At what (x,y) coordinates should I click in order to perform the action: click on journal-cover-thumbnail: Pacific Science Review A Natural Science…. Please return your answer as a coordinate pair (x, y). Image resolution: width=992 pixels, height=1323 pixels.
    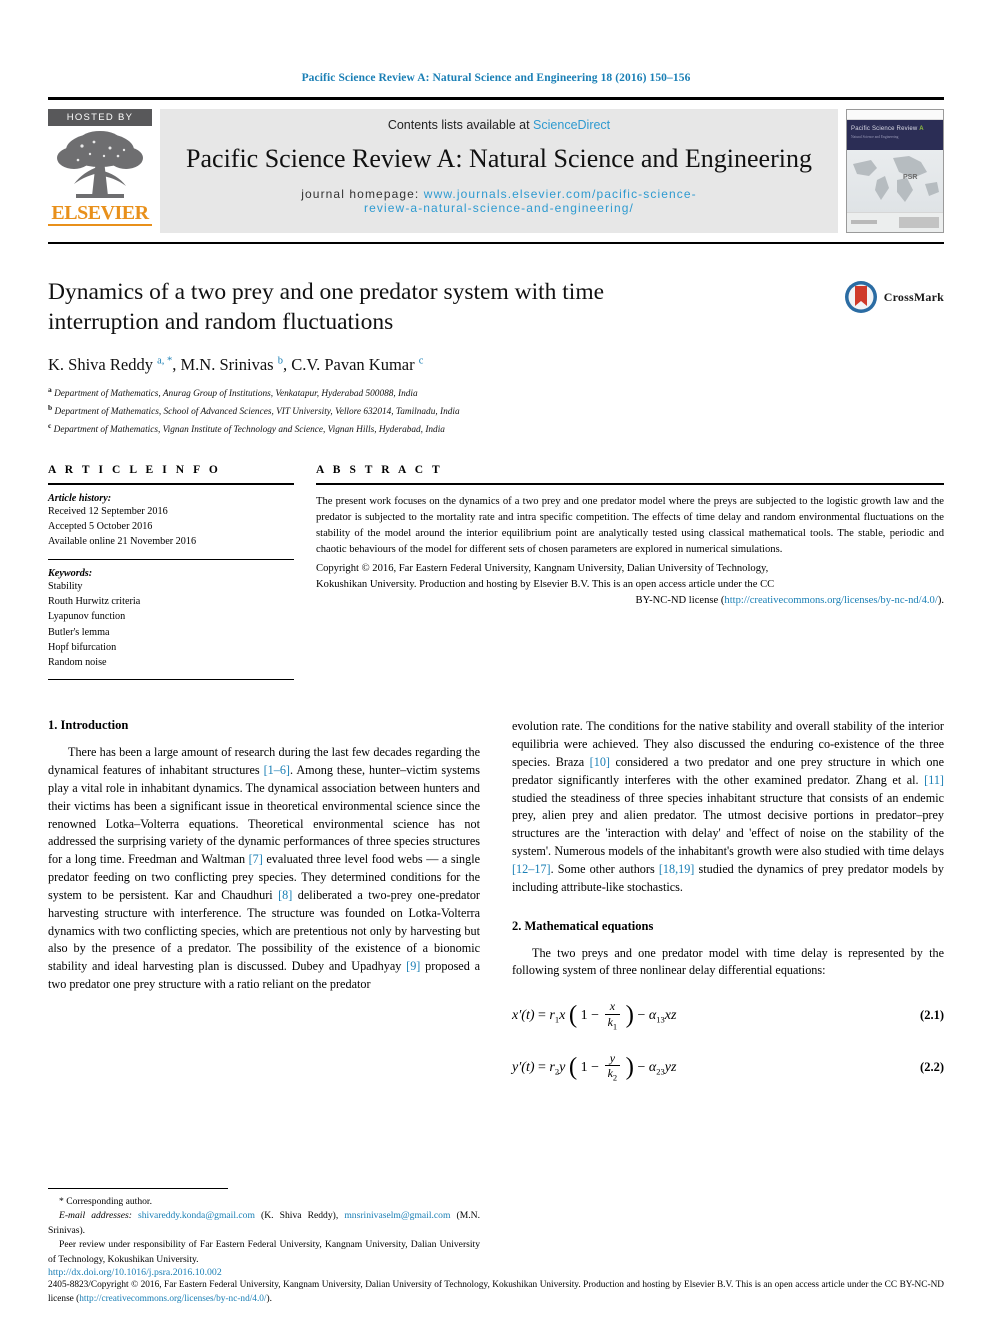
    Looking at the image, I should click on (895, 171).